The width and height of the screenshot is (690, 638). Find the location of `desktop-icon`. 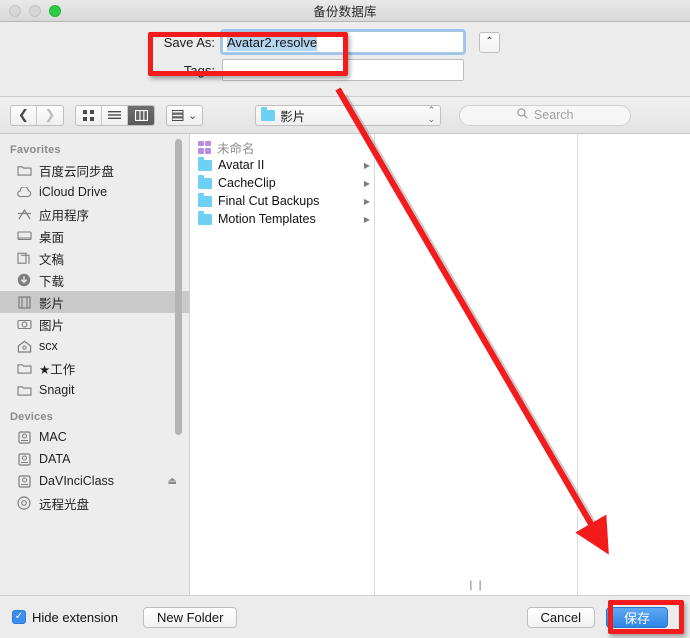

desktop-icon is located at coordinates (24, 236).